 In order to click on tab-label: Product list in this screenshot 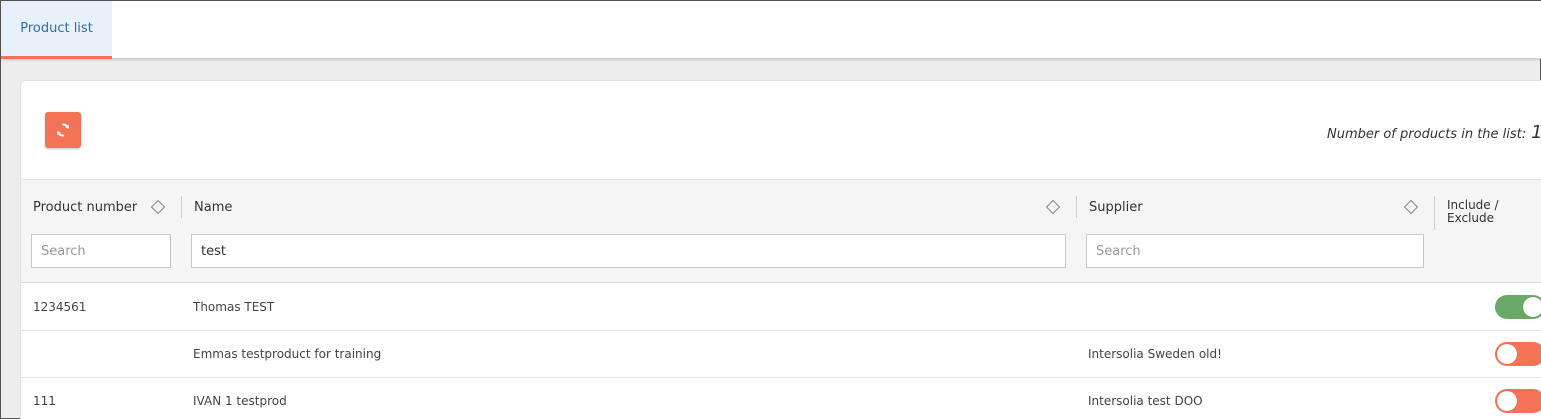, I will do `click(56, 28)`.